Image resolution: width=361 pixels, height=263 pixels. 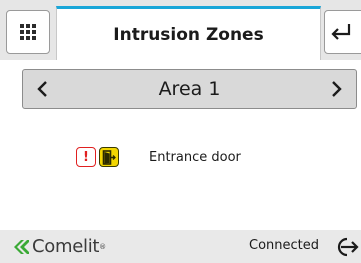 I want to click on page-title: Intrusion Zones, so click(x=188, y=34).